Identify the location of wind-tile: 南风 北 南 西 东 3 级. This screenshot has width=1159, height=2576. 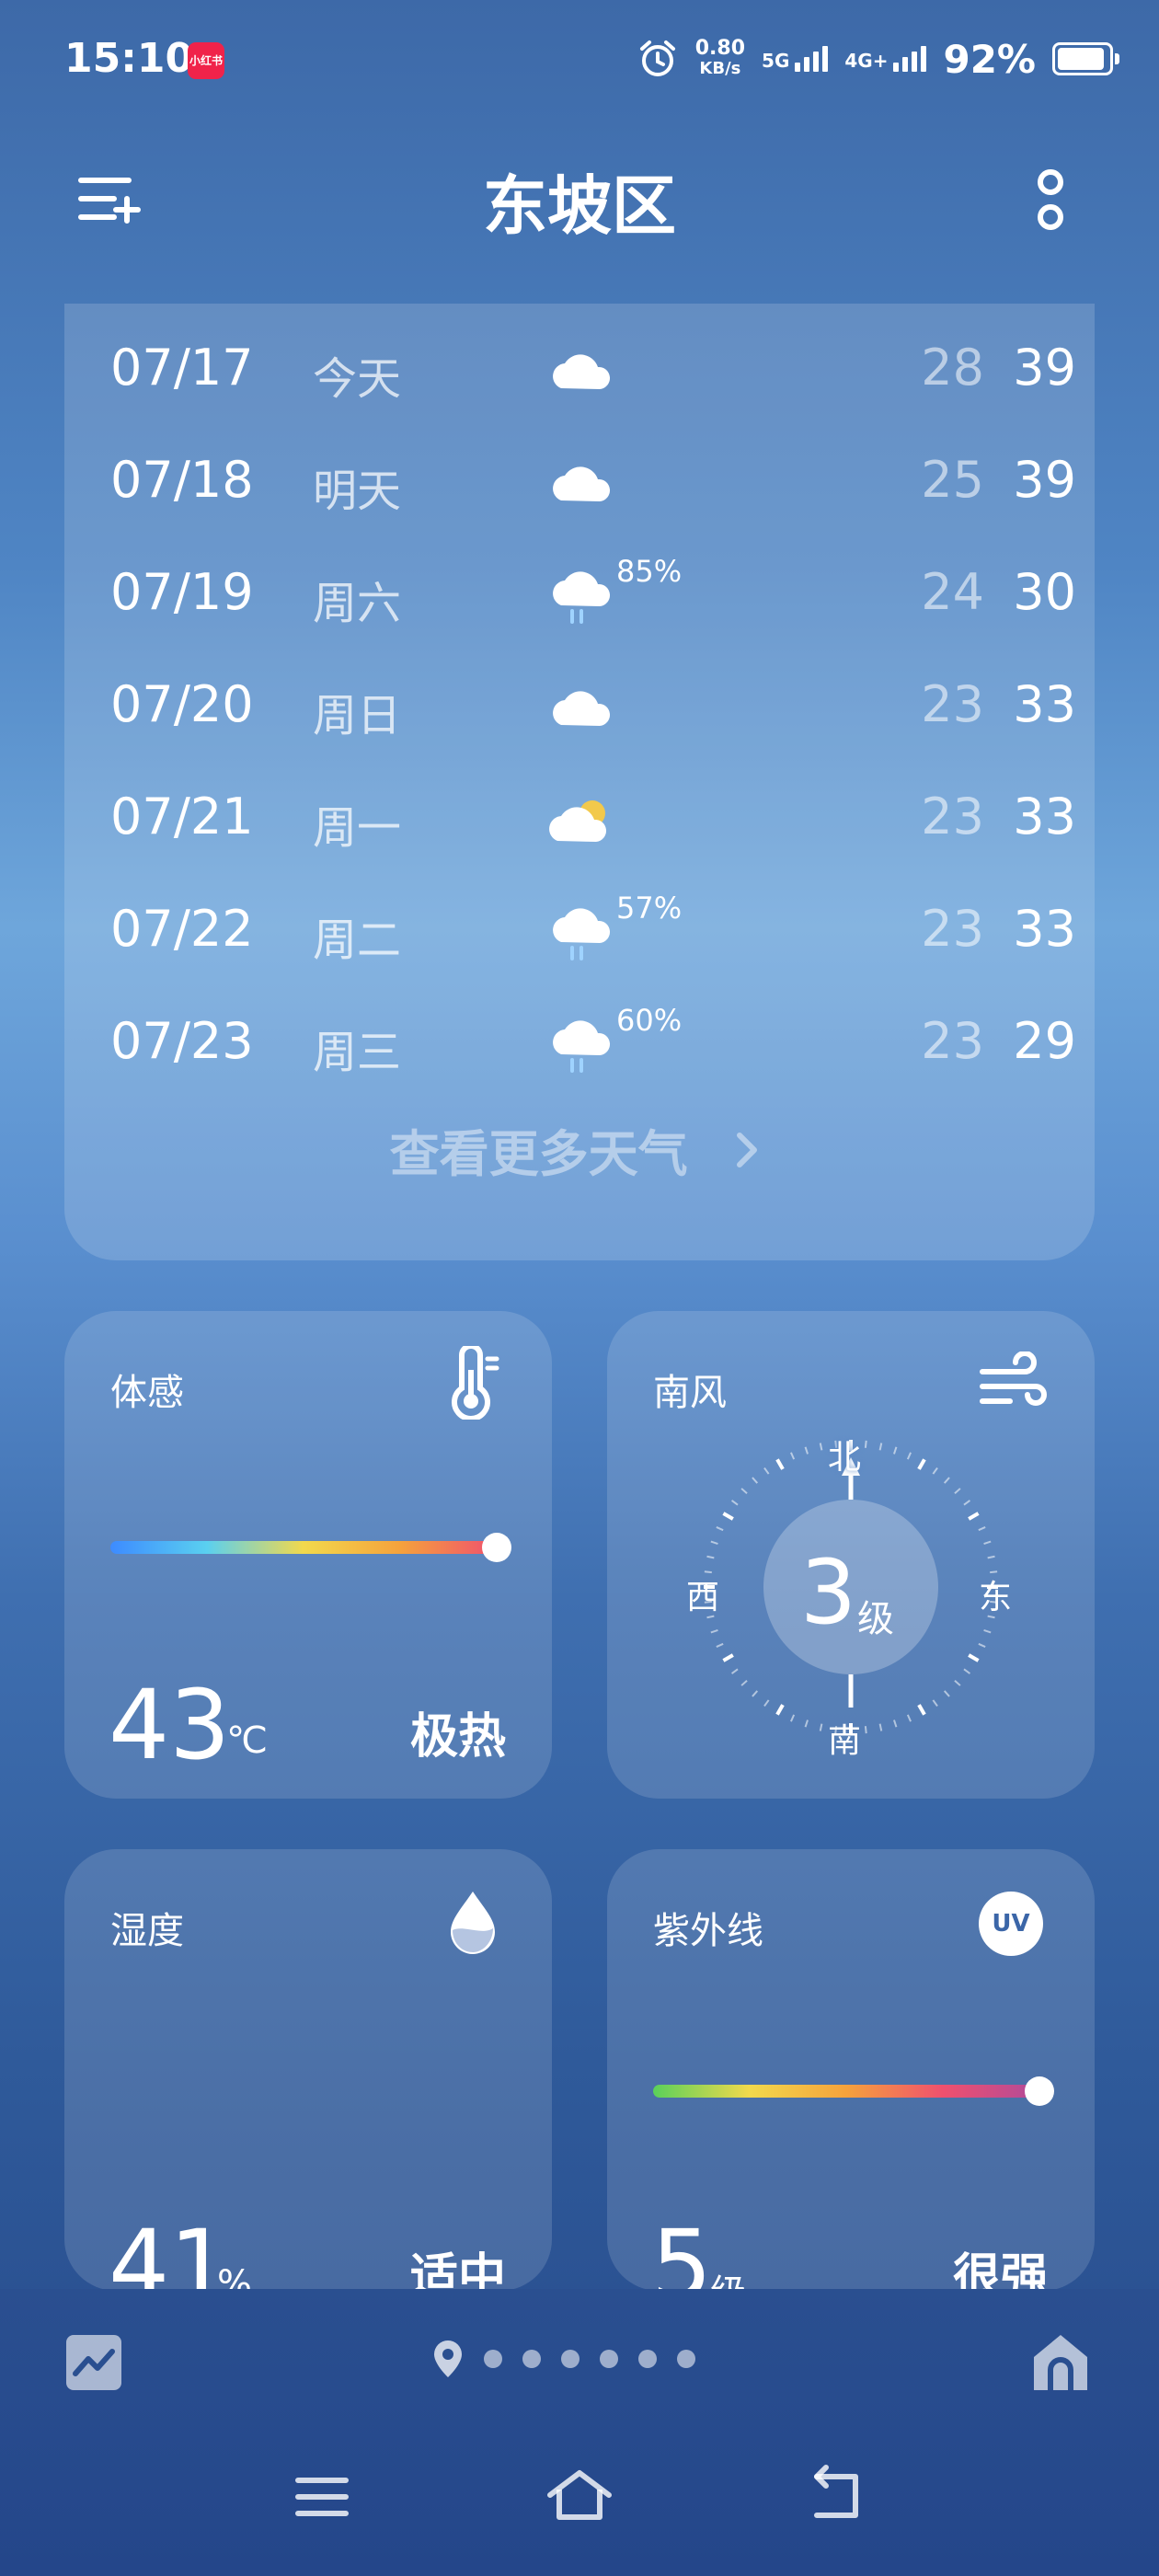
(851, 1555).